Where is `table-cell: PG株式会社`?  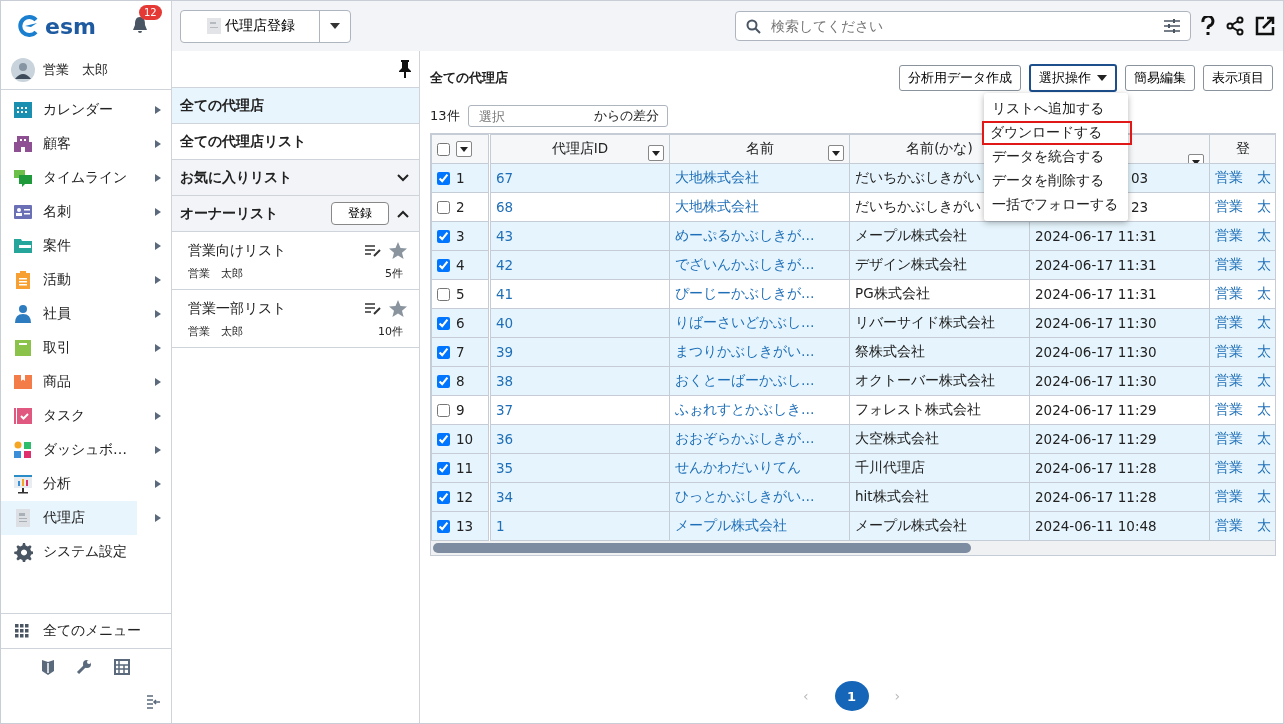 table-cell: PG株式会社 is located at coordinates (939, 294).